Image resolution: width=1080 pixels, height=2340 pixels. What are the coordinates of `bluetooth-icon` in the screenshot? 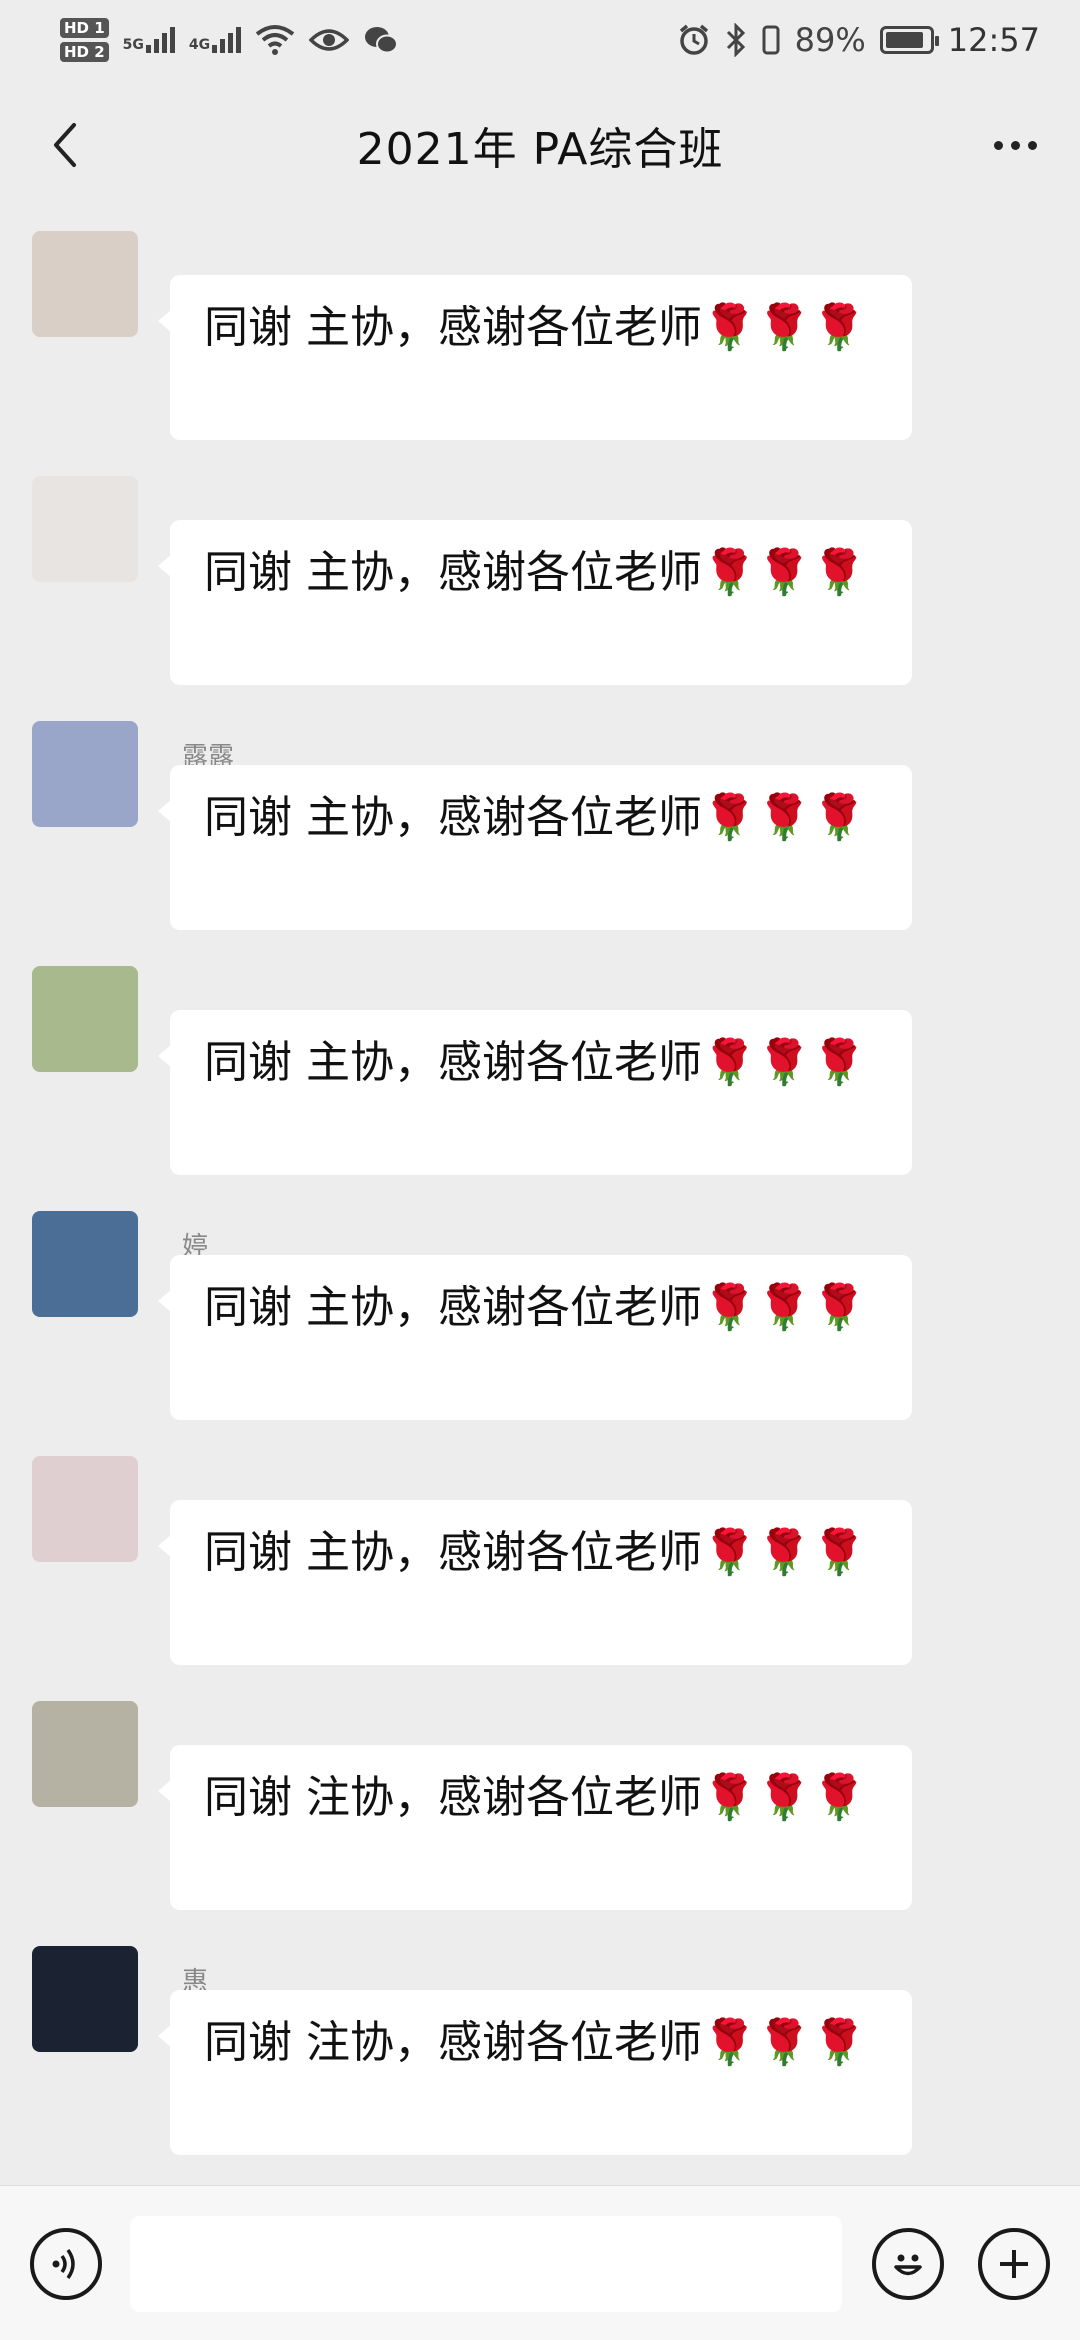 It's located at (735, 40).